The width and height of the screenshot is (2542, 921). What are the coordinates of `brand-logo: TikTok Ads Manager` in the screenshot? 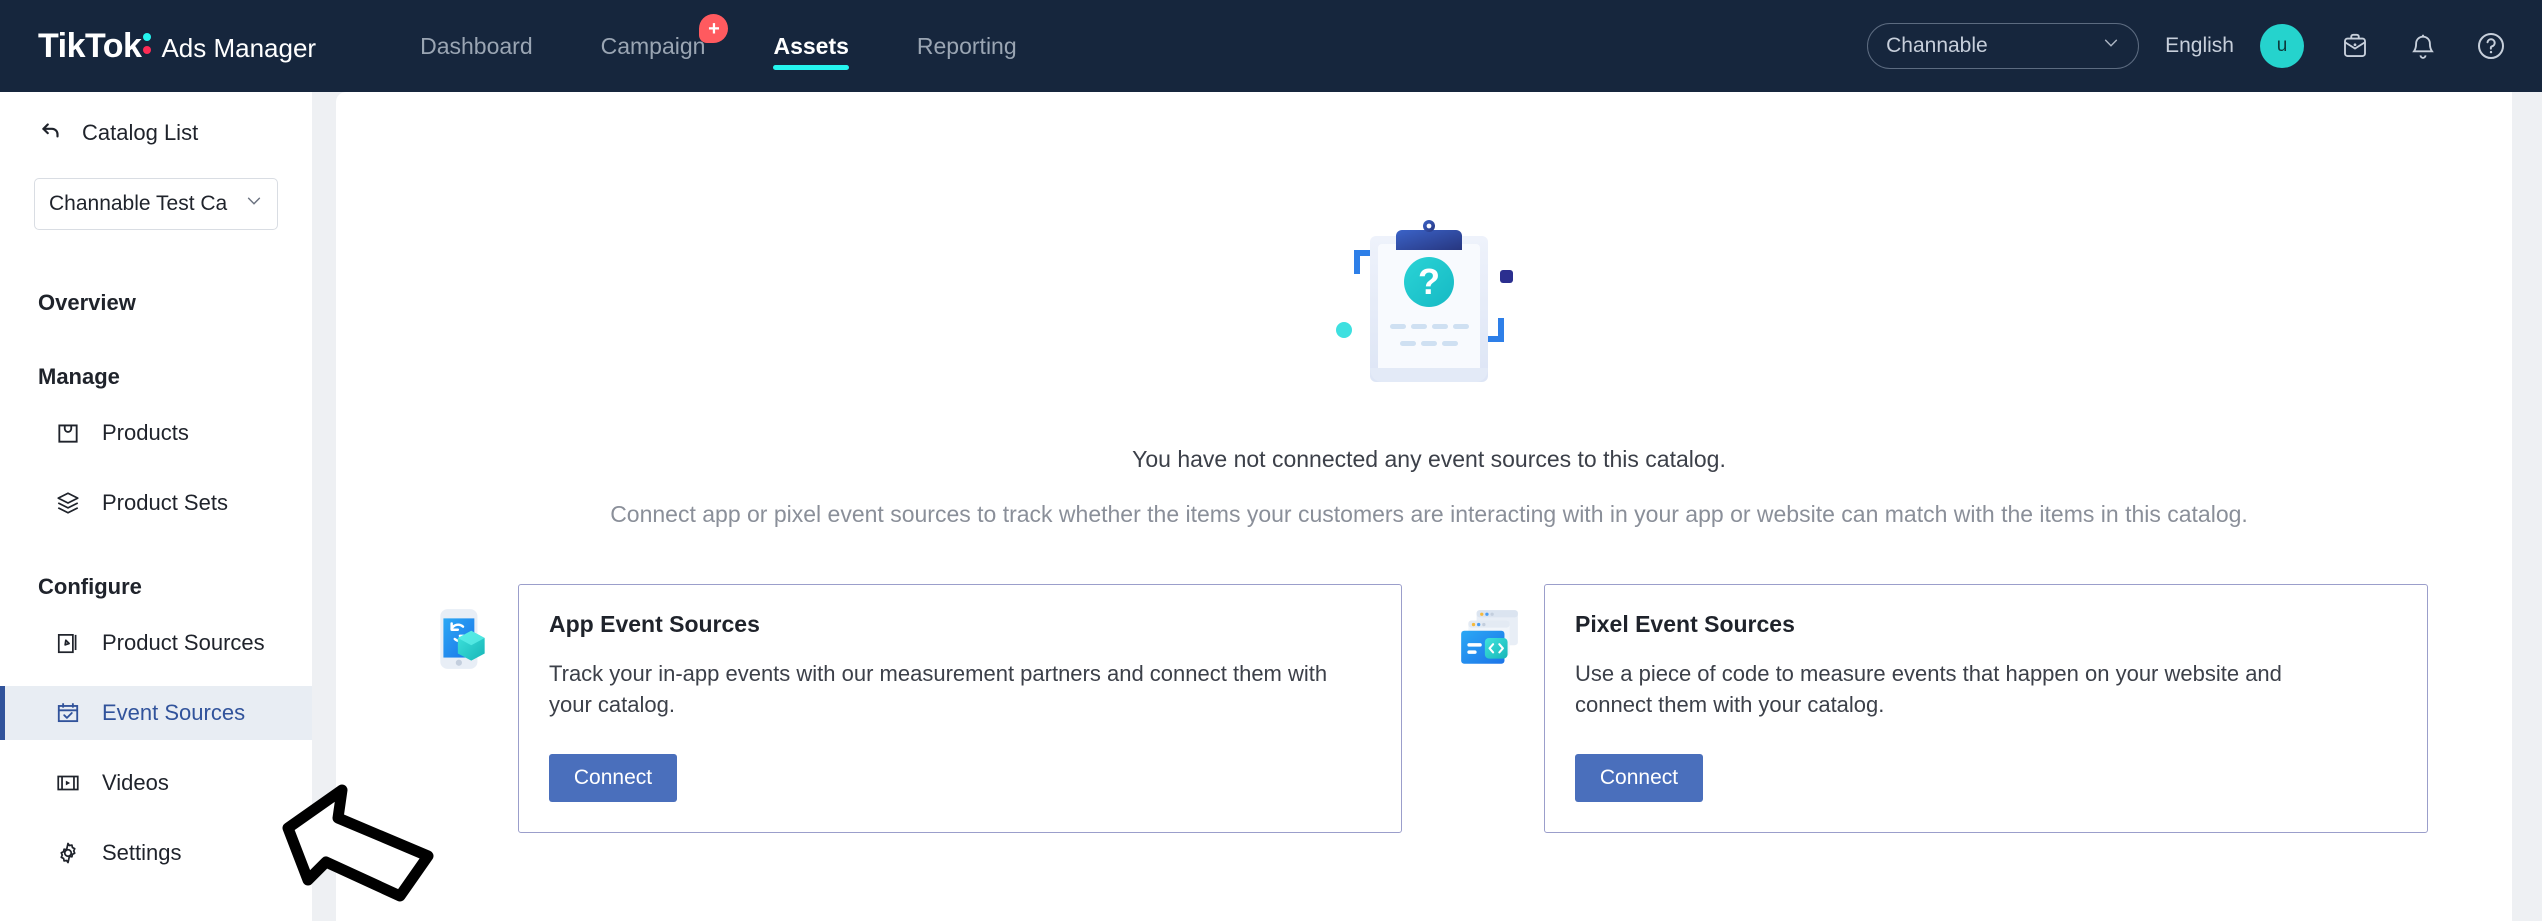 It's located at (177, 46).